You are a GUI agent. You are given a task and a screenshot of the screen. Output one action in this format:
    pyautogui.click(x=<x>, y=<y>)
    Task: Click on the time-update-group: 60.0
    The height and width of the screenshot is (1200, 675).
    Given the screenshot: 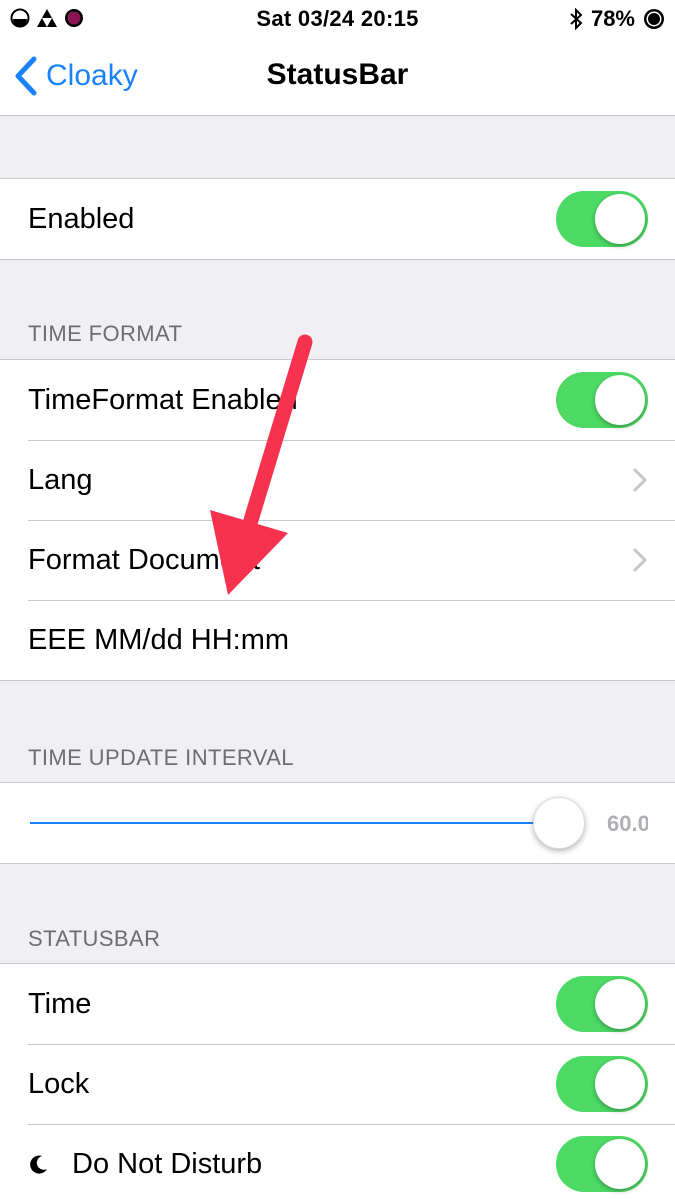 What is the action you would take?
    pyautogui.click(x=337, y=823)
    